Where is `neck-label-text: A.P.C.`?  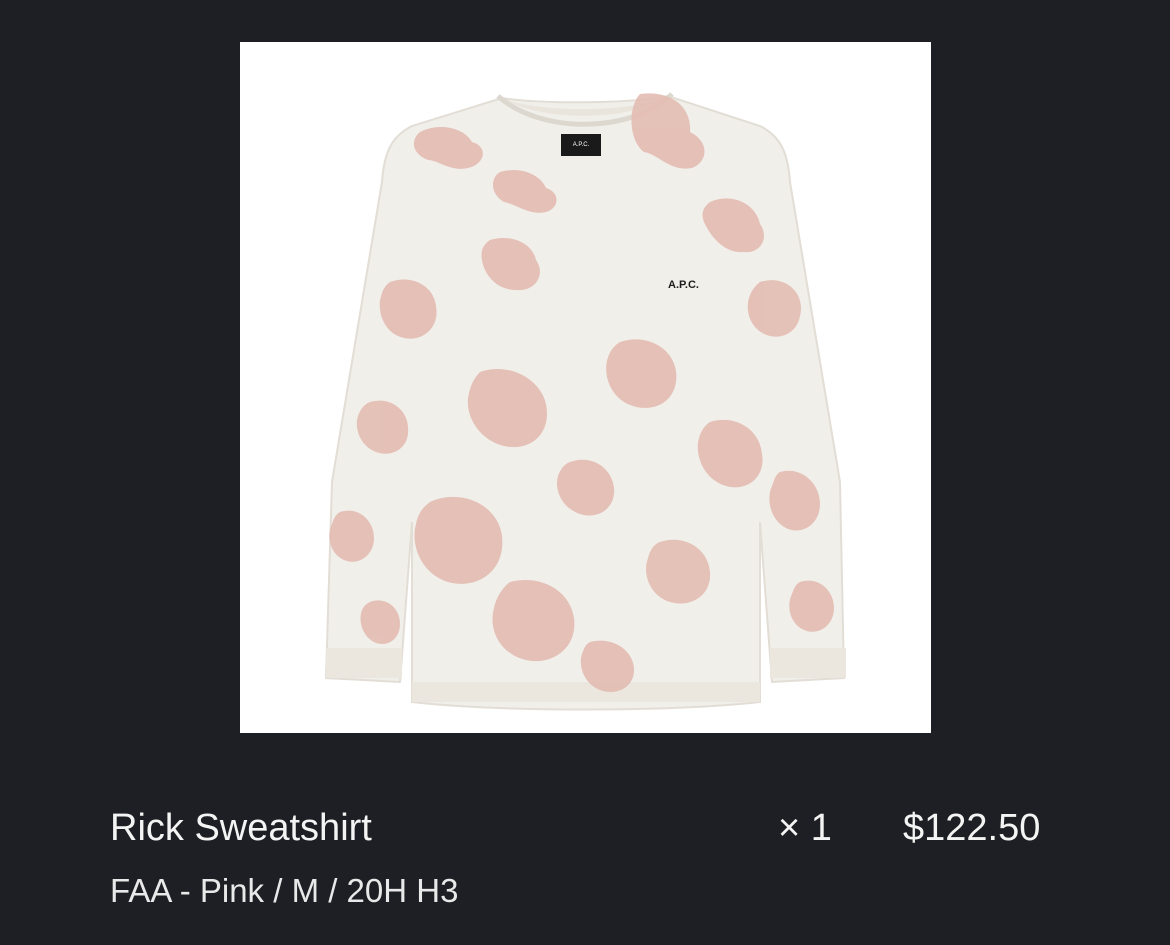
neck-label-text: A.P.C. is located at coordinates (581, 145).